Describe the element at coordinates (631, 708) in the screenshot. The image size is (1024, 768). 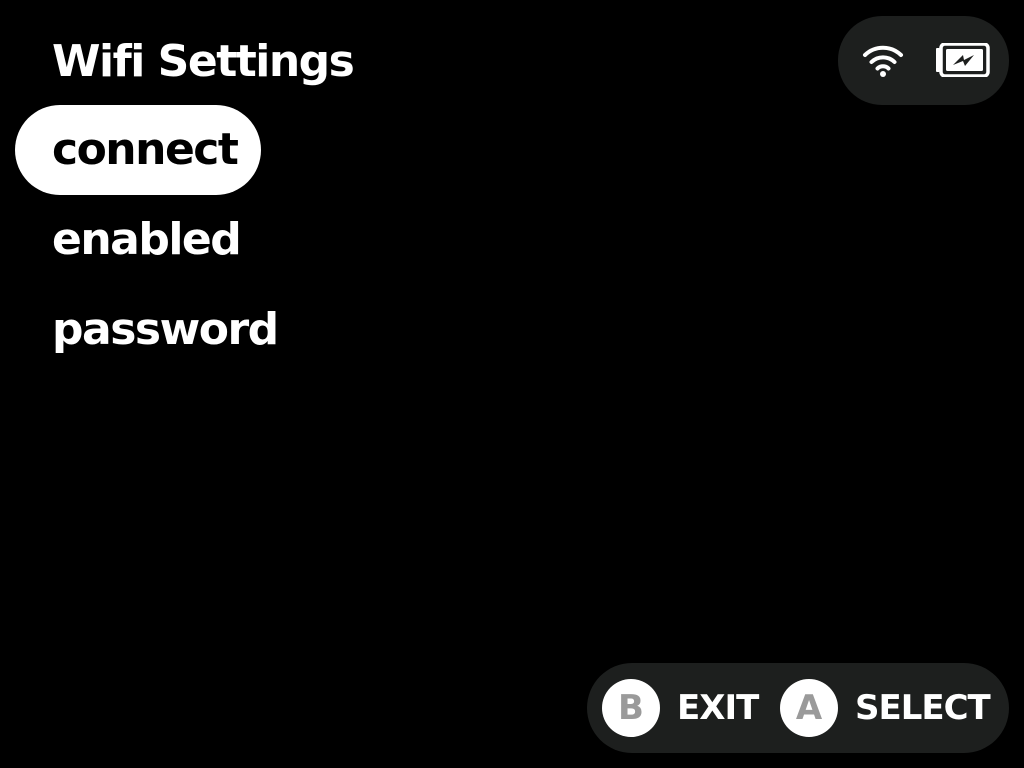
I see `b-button-icon: B` at that location.